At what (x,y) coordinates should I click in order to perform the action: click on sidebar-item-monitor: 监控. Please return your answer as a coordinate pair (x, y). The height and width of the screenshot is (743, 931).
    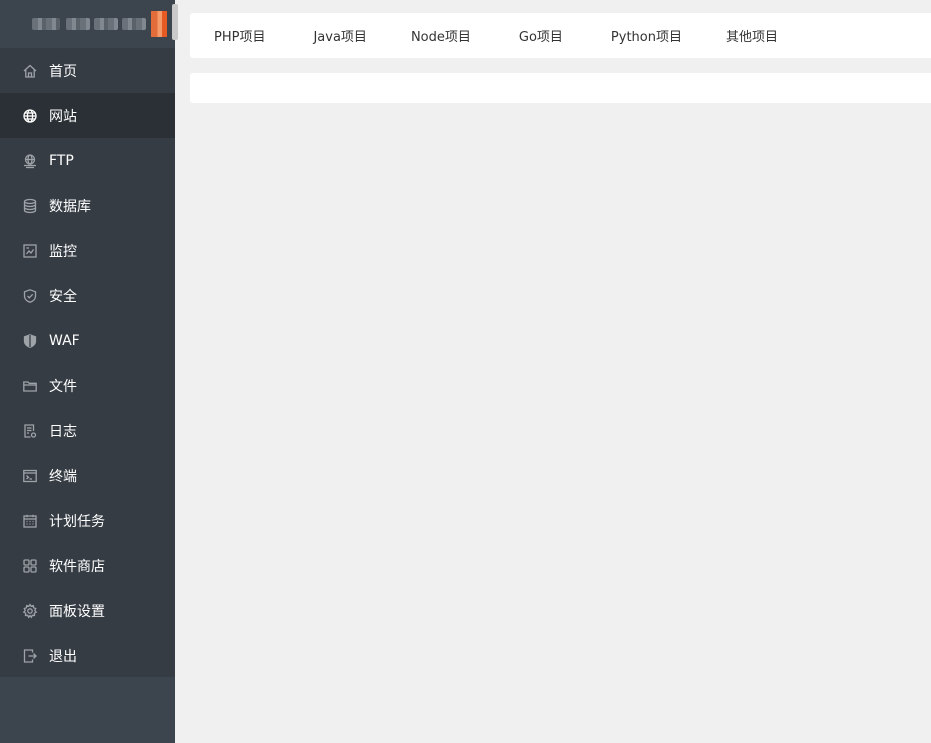
    Looking at the image, I should click on (87, 250).